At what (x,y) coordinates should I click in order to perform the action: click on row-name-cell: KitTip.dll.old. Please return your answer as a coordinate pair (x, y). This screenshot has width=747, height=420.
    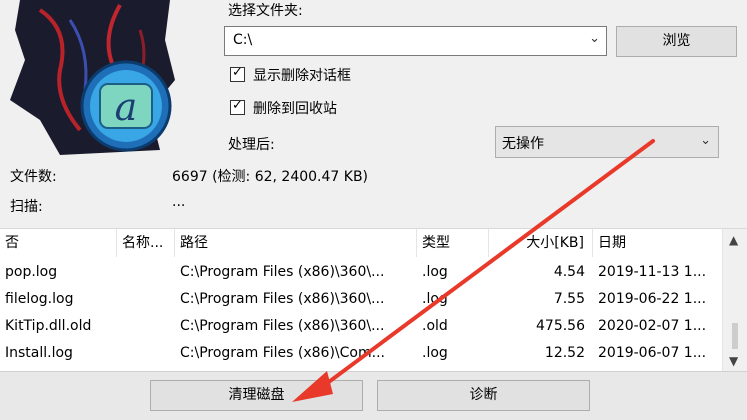
    Looking at the image, I should click on (48, 326).